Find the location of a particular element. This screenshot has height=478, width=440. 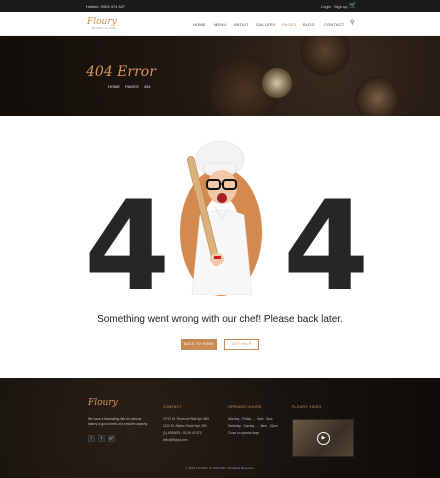

cart-icon: 🛒 is located at coordinates (352, 5).